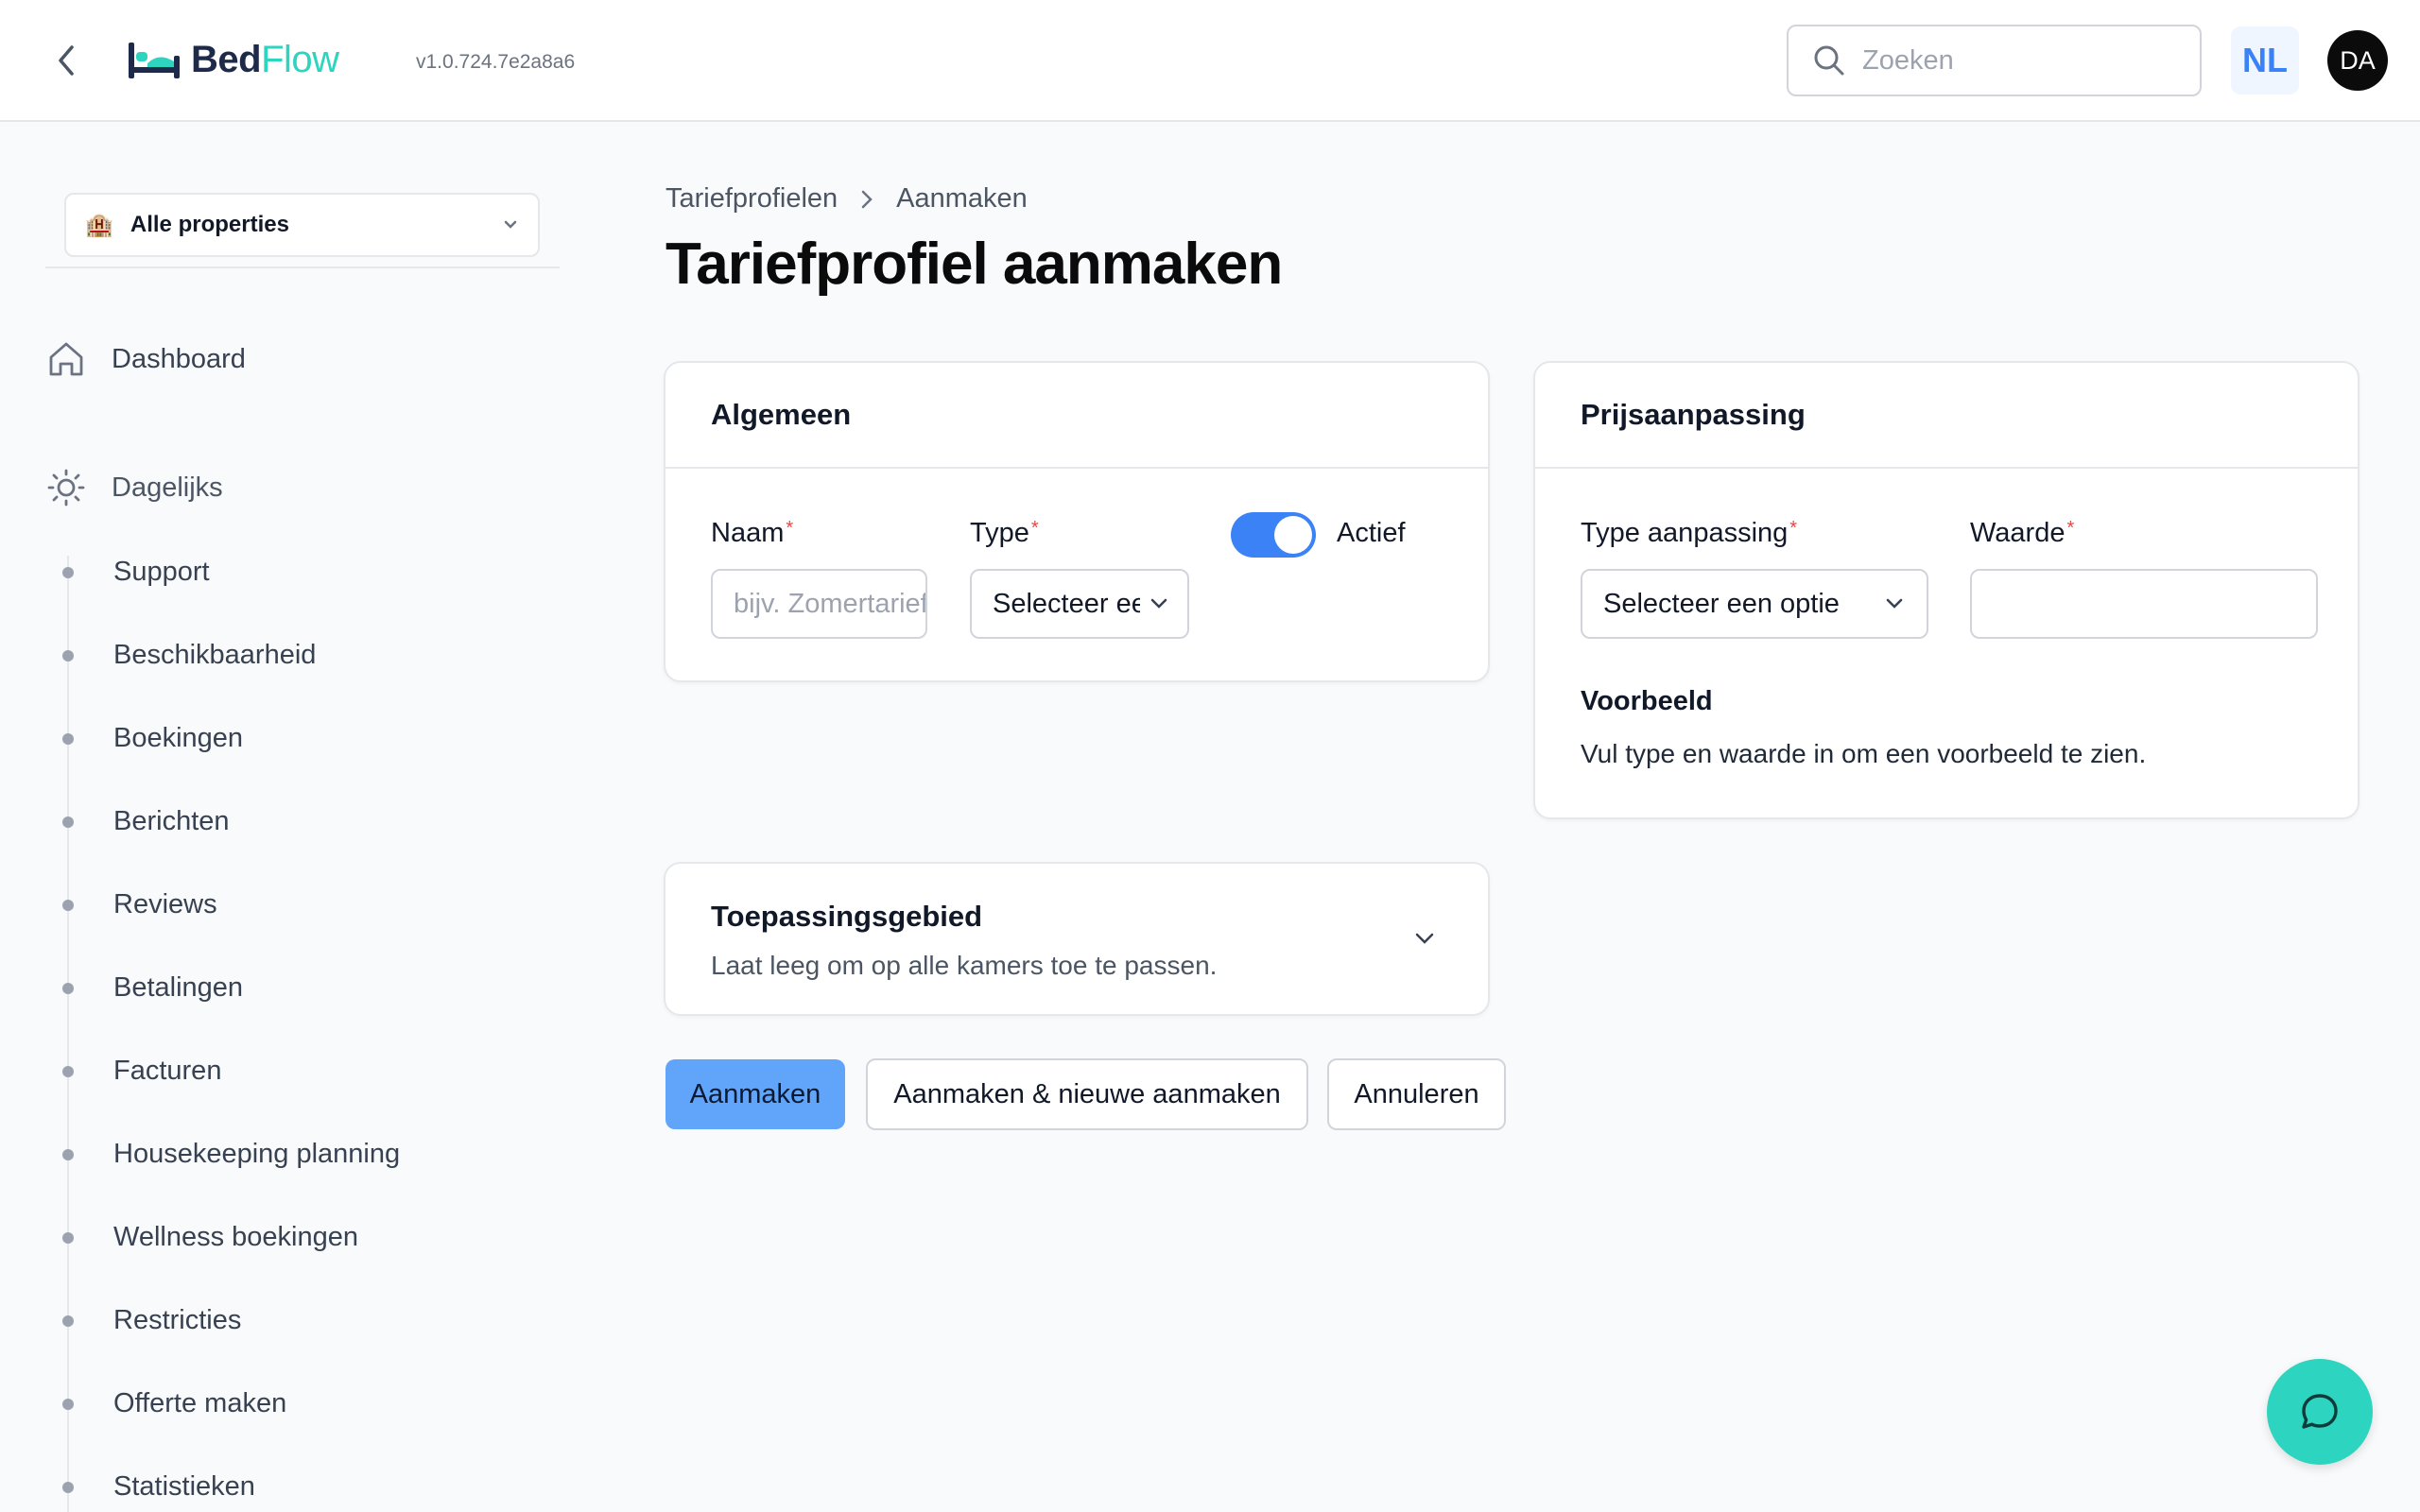 The height and width of the screenshot is (1512, 2420). Describe the element at coordinates (171, 821) in the screenshot. I see `sidebar-item-label: Berichten` at that location.